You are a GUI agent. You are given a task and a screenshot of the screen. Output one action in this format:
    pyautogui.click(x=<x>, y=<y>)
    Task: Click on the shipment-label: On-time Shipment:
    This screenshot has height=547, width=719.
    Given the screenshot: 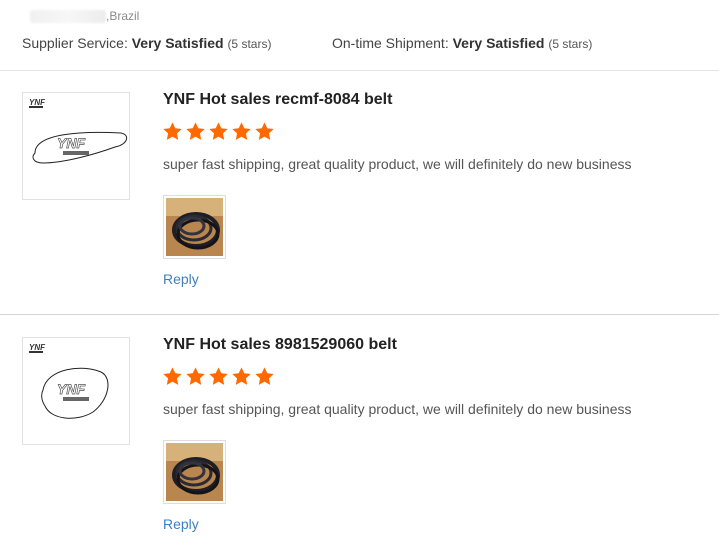 What is the action you would take?
    pyautogui.click(x=390, y=43)
    